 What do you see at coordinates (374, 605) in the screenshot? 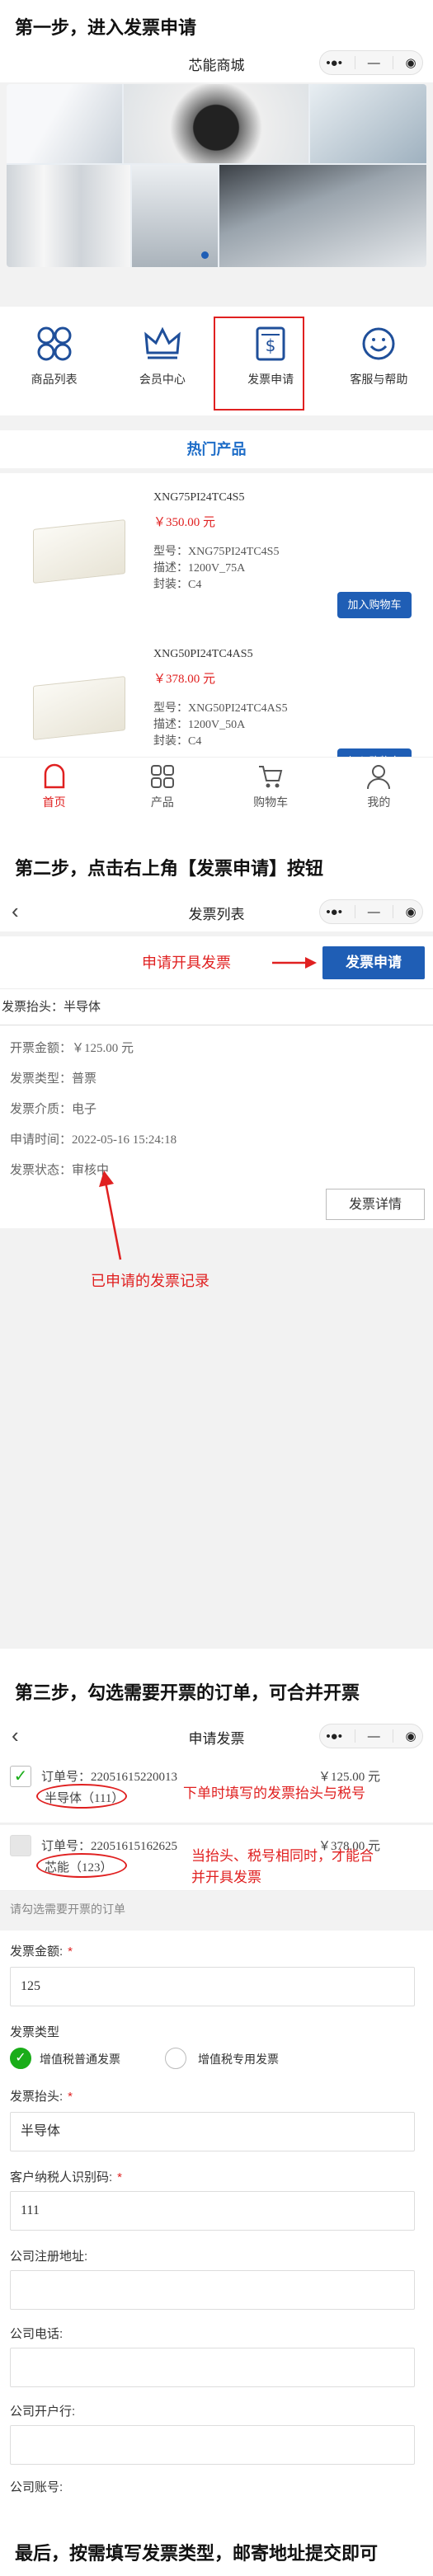
I see `add-to-cart-button: 加入购物车` at bounding box center [374, 605].